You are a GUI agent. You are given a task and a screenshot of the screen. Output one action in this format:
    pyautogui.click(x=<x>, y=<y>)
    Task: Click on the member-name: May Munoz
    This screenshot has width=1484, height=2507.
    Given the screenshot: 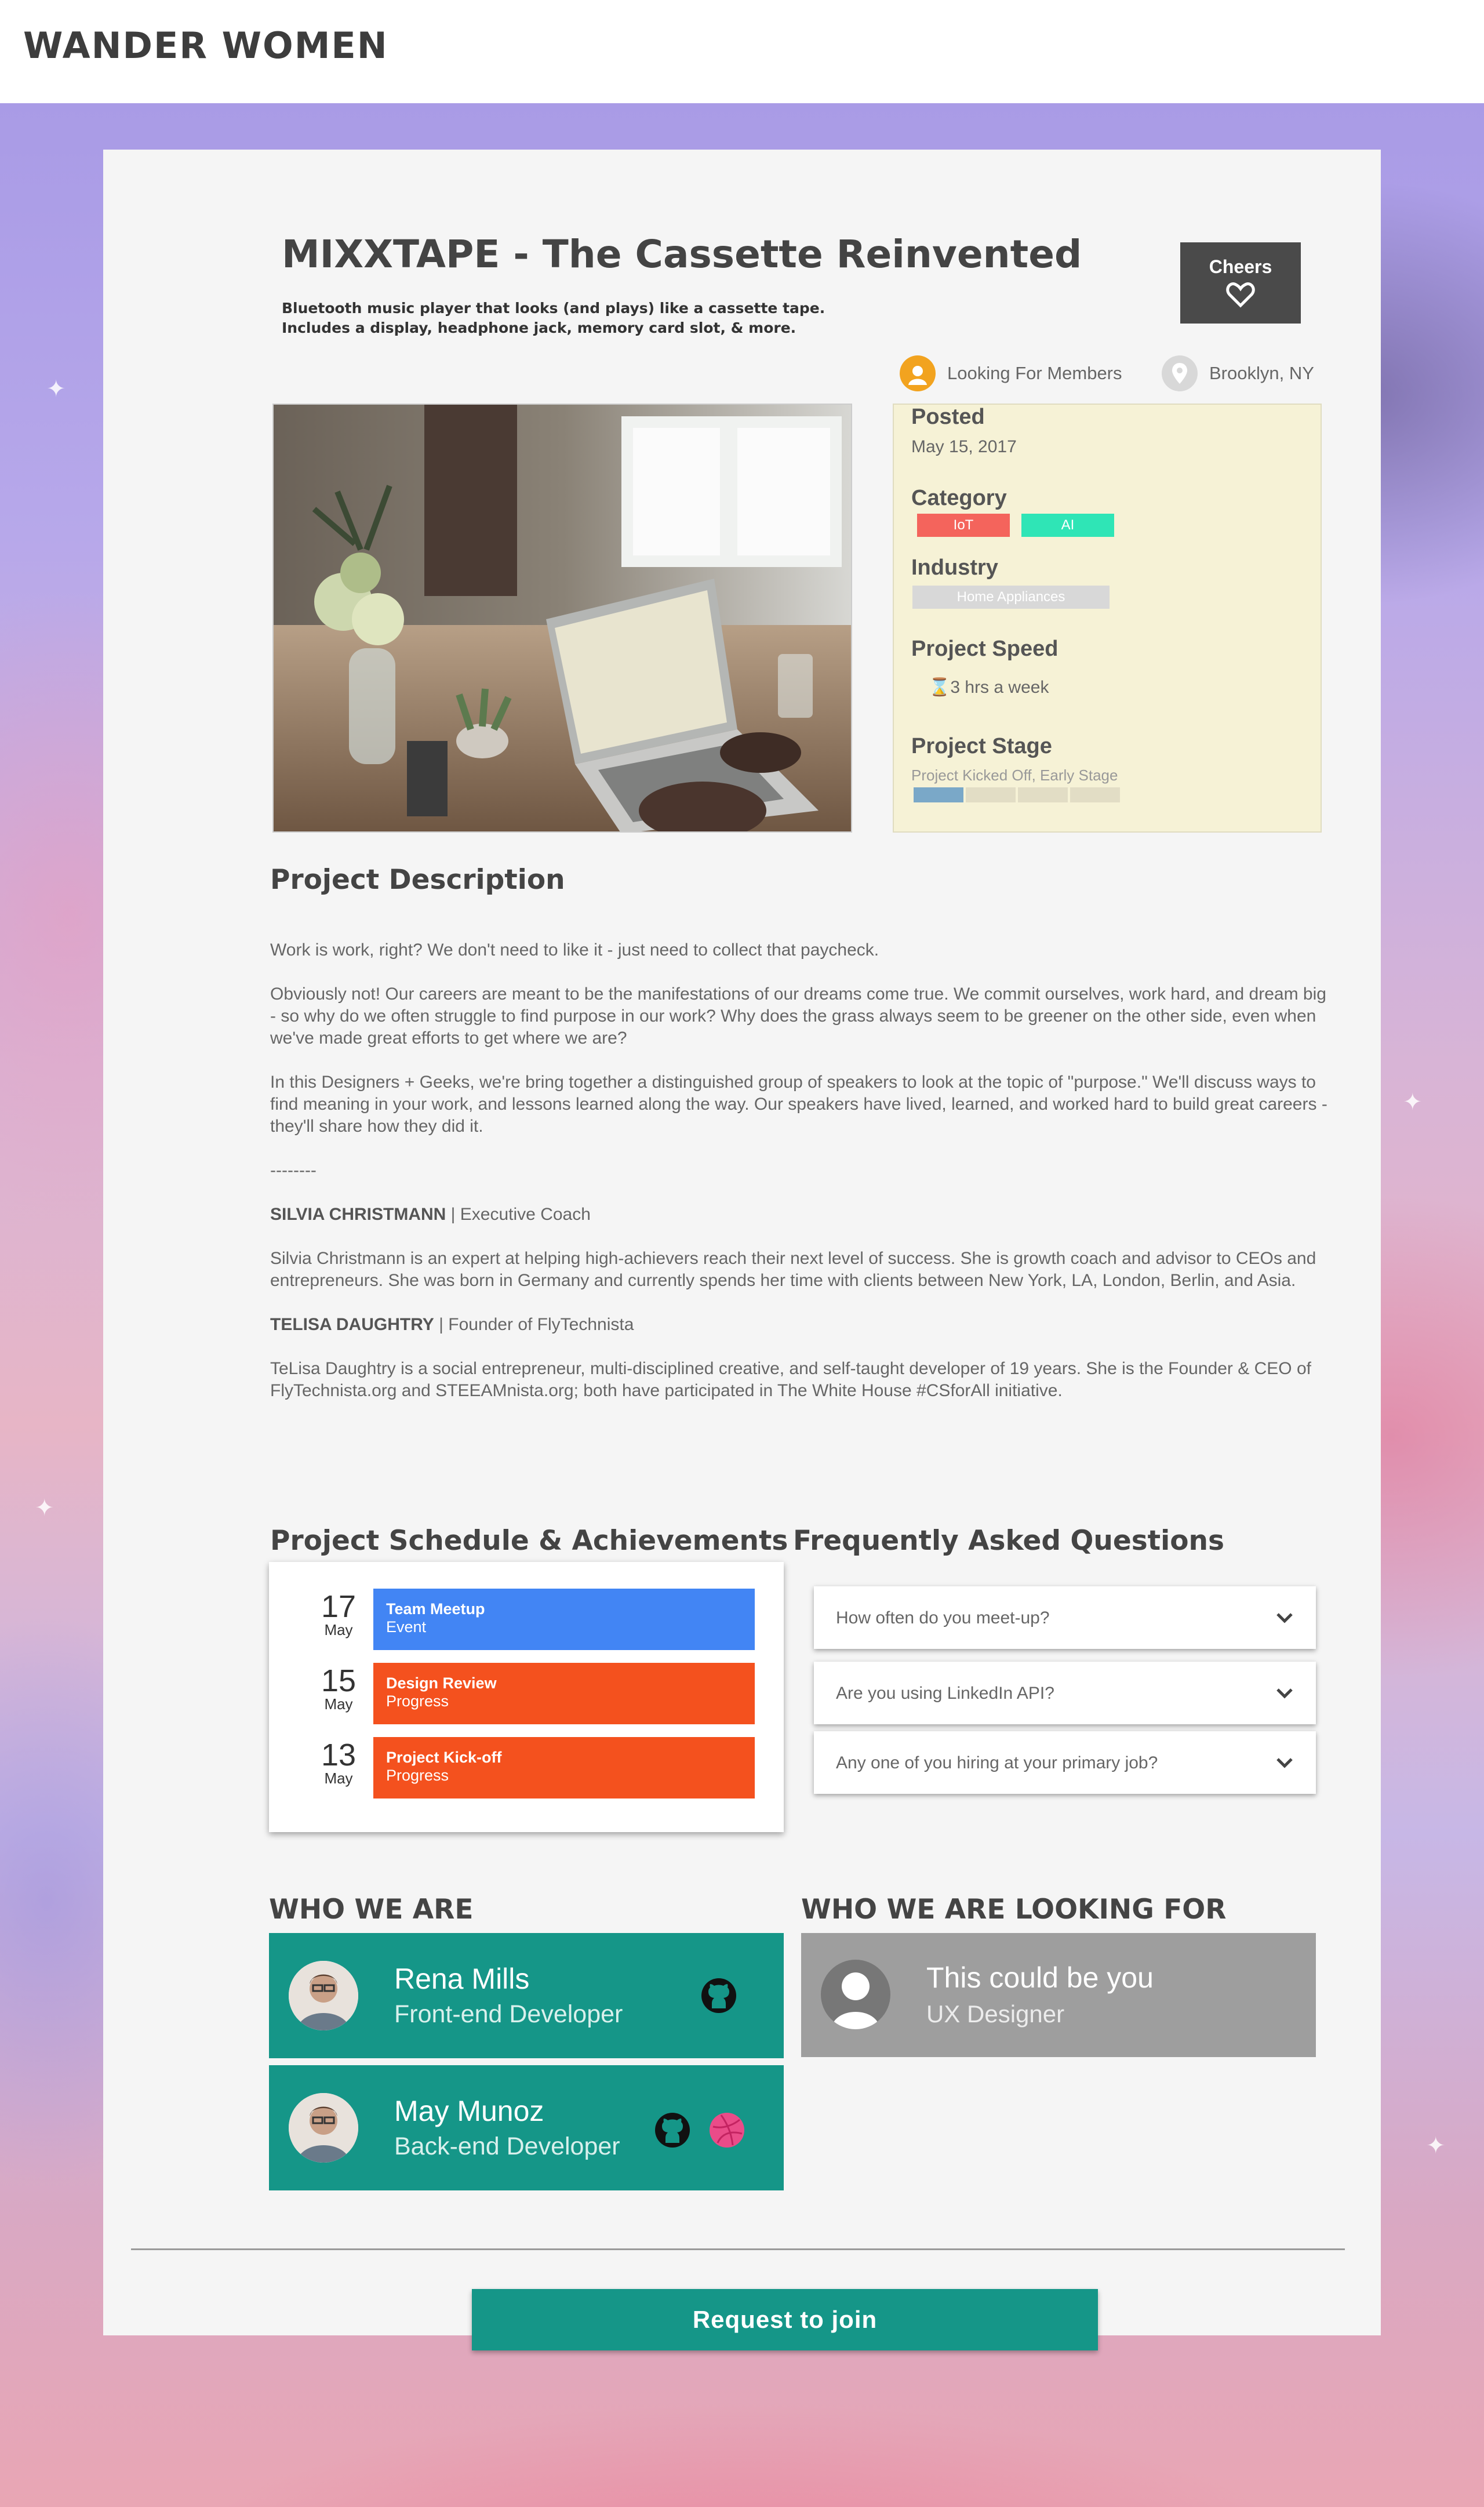 What is the action you would take?
    pyautogui.click(x=469, y=2111)
    